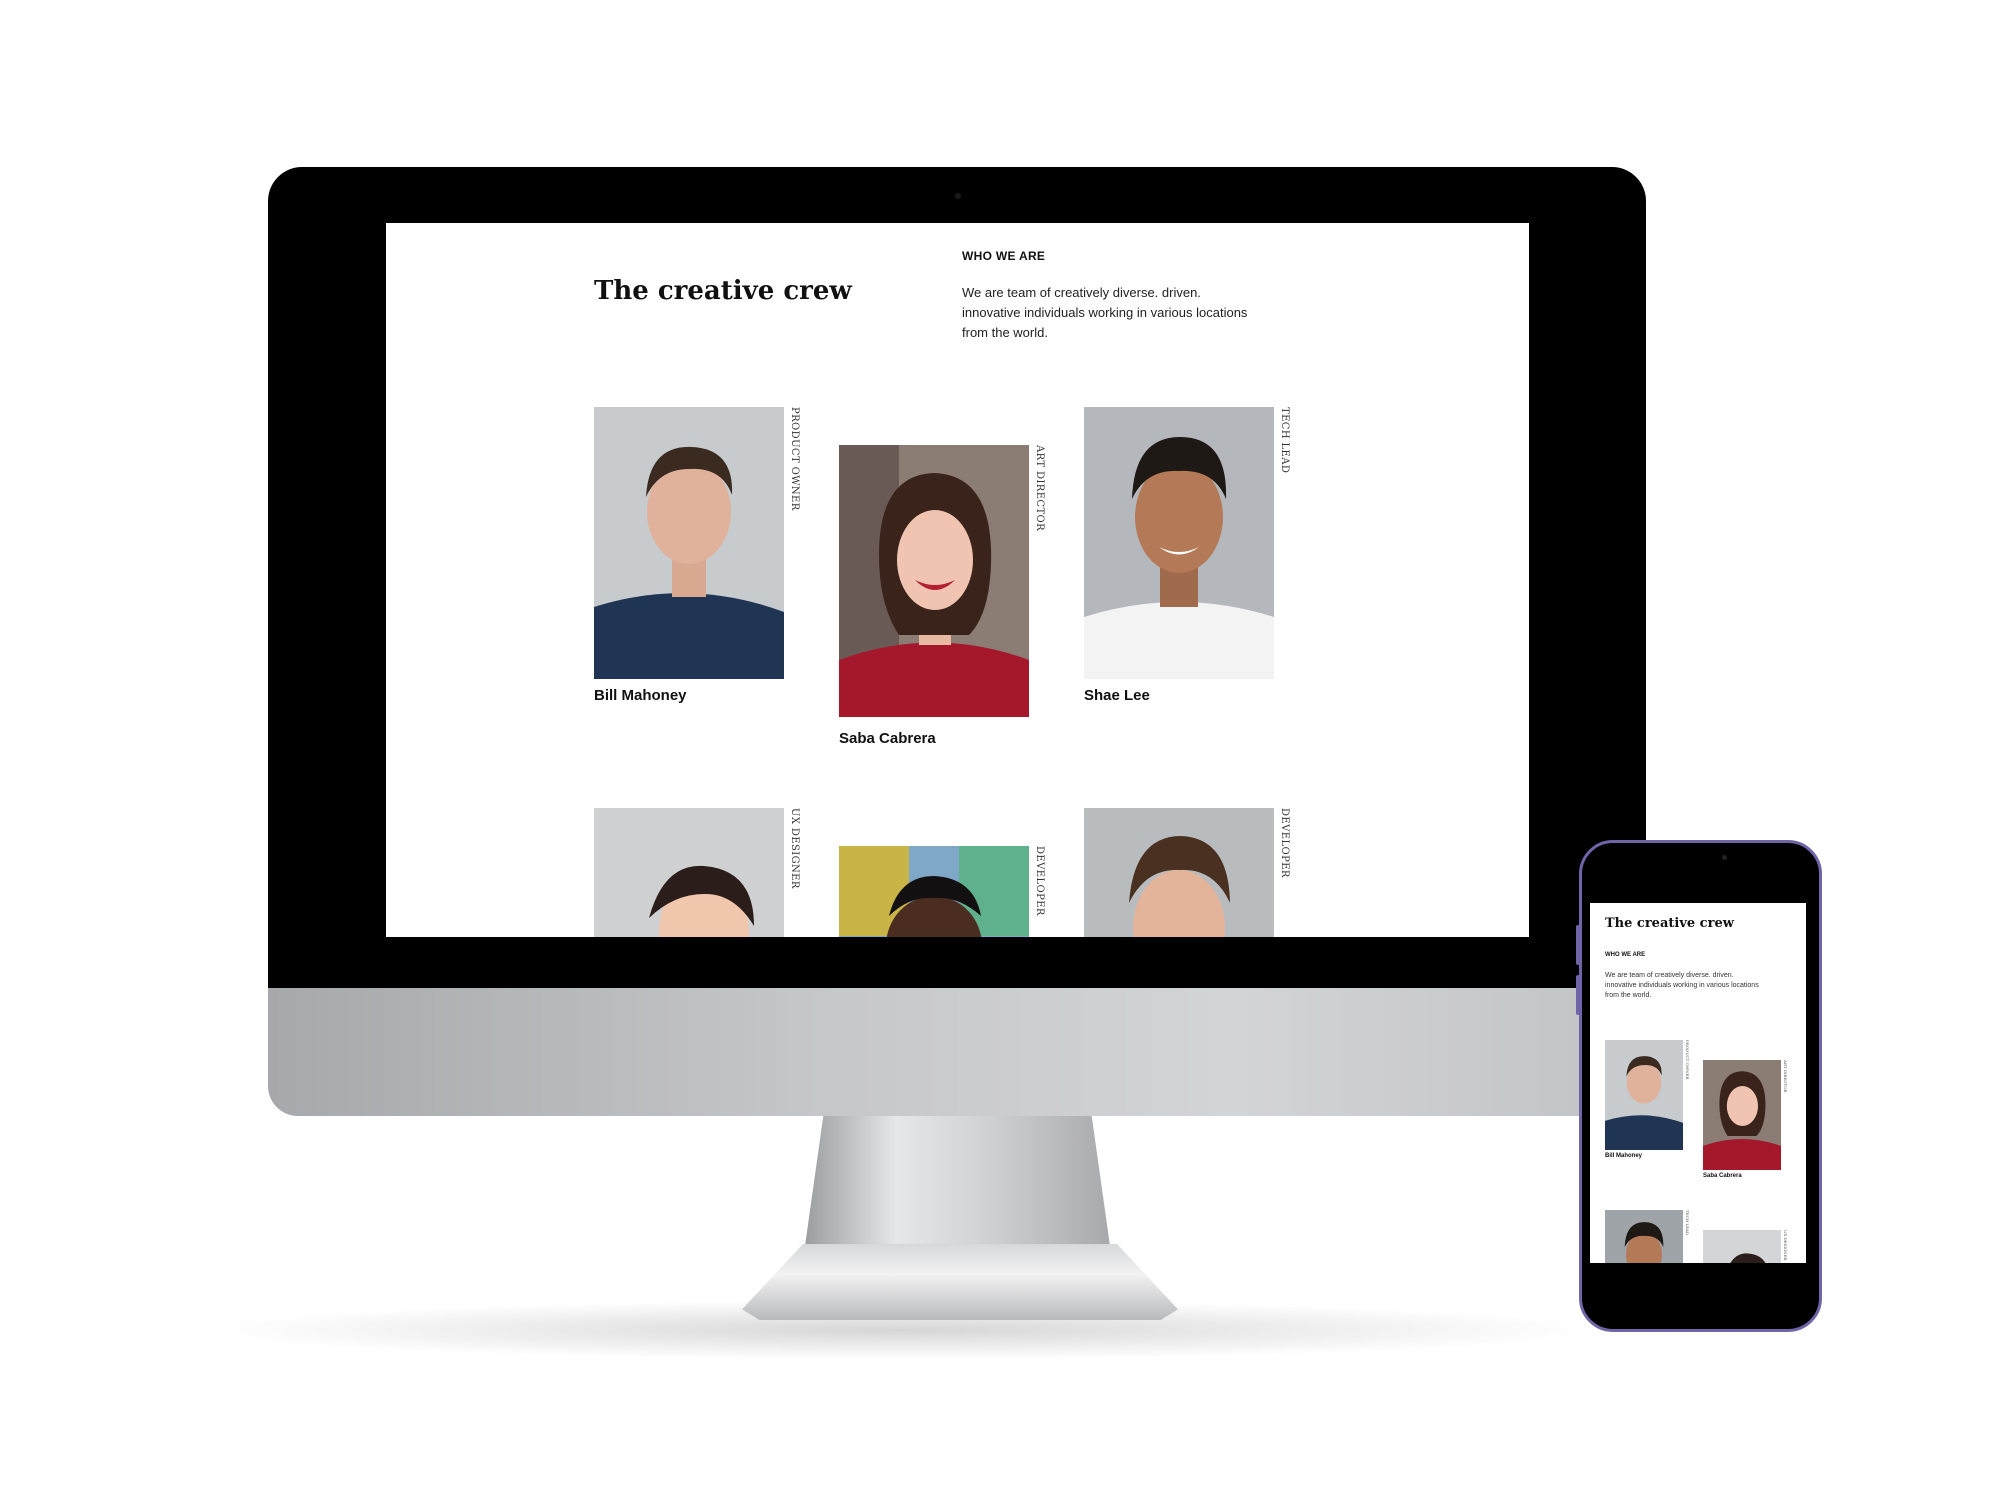  Describe the element at coordinates (1117, 695) in the screenshot. I see `member-name: Shae Lee` at that location.